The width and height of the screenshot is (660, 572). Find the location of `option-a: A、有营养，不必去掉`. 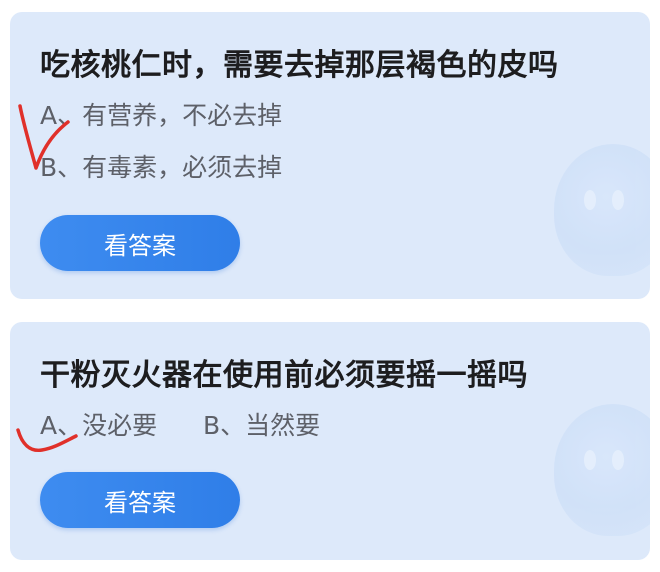

option-a: A、有营养，不必去掉 is located at coordinates (161, 114).